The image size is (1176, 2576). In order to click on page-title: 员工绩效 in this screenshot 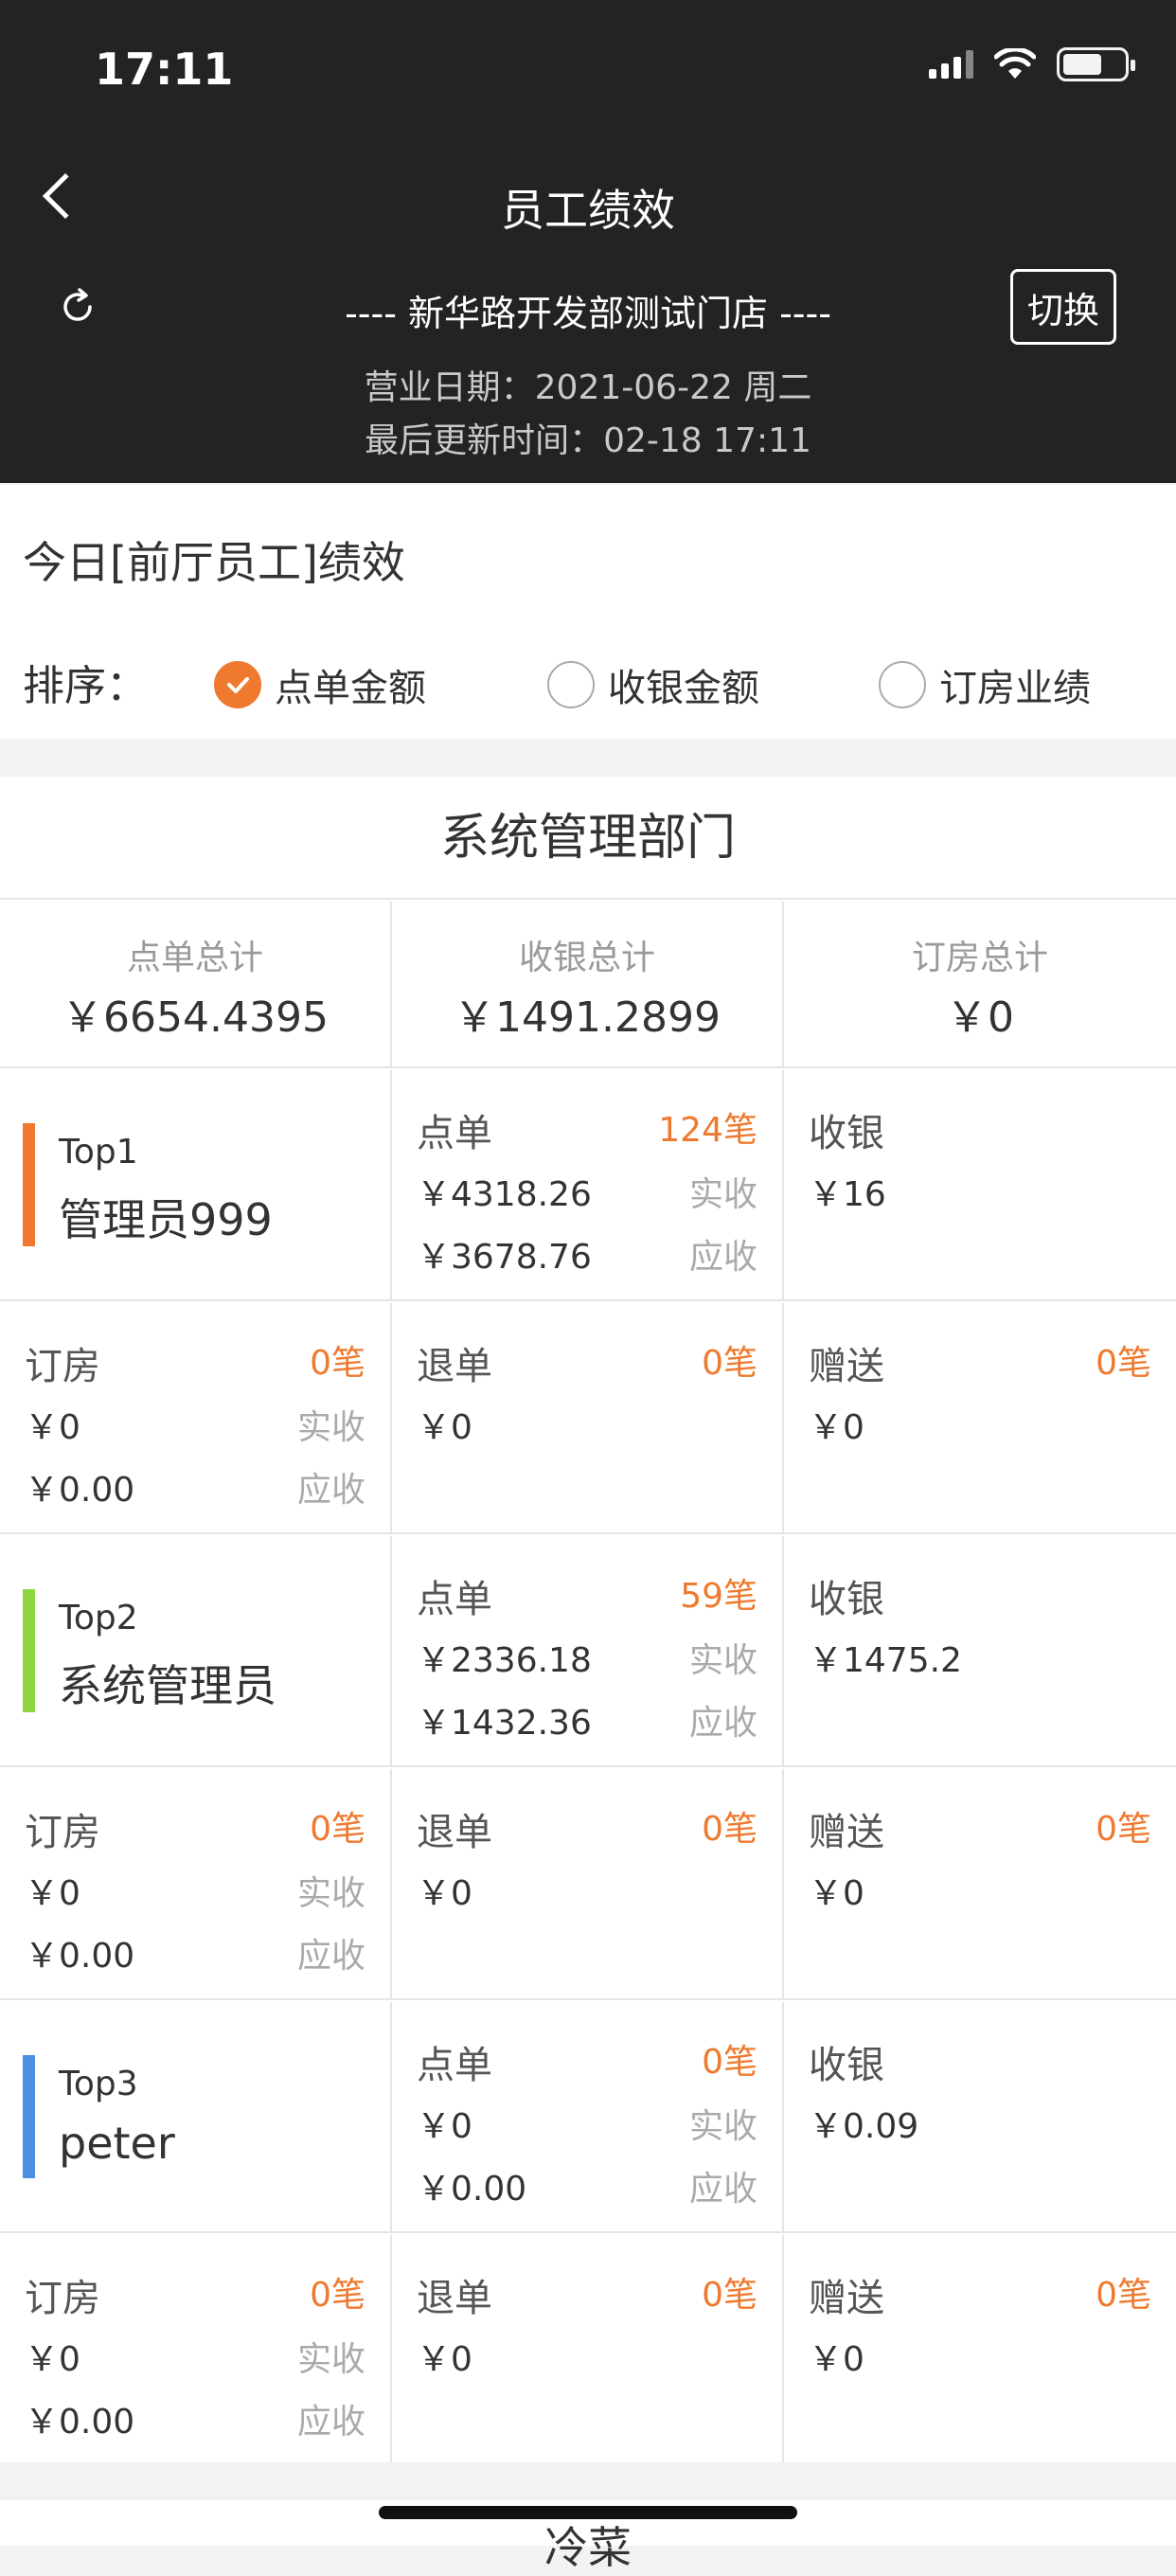, I will do `click(588, 210)`.